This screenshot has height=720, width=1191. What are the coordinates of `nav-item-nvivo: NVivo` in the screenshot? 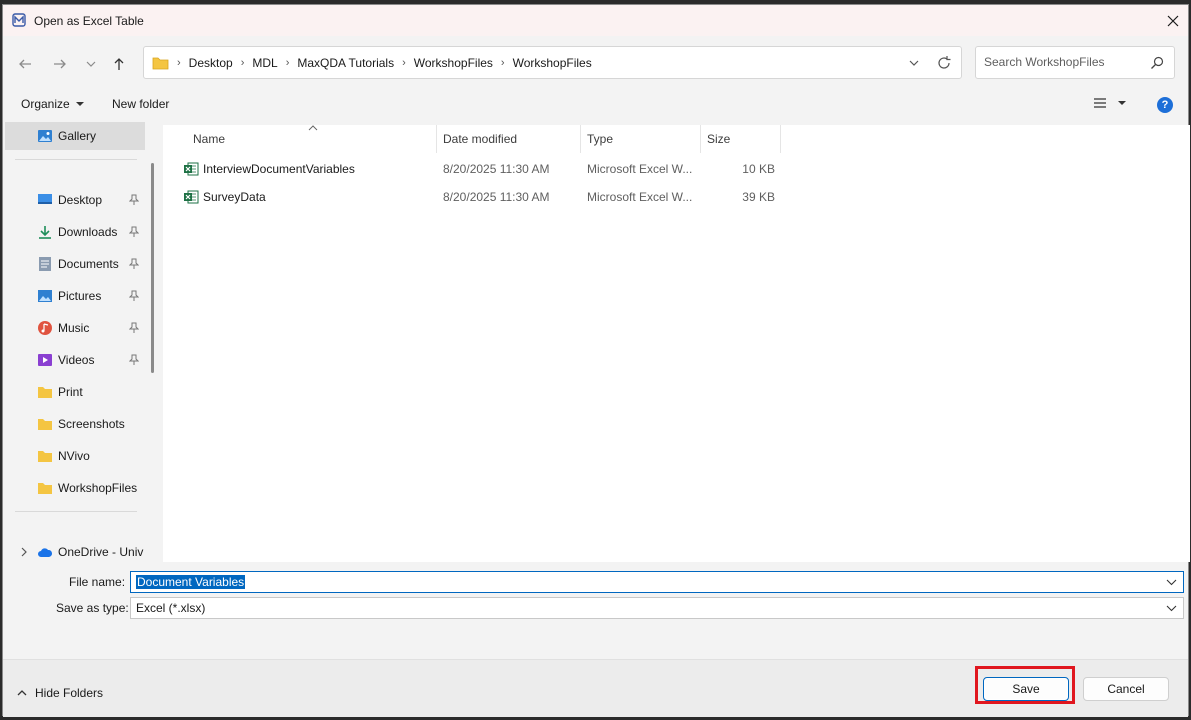 It's located at (75, 456).